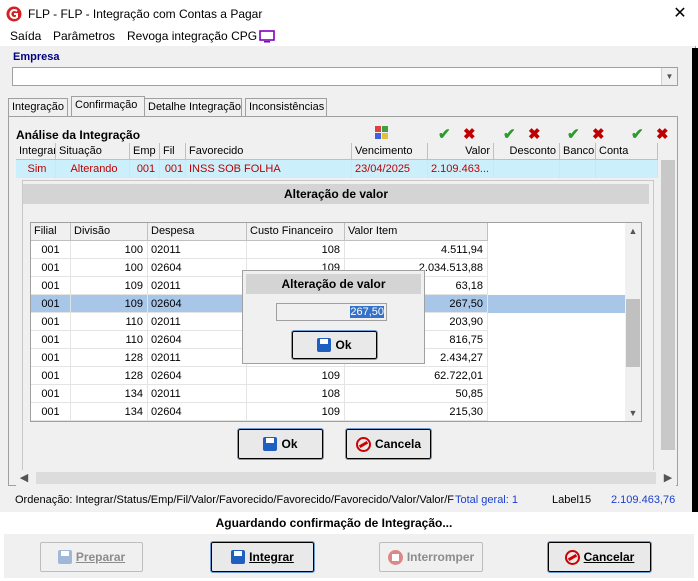 The image size is (698, 581). What do you see at coordinates (38, 107) in the screenshot?
I see `tab-integracao: Integração` at bounding box center [38, 107].